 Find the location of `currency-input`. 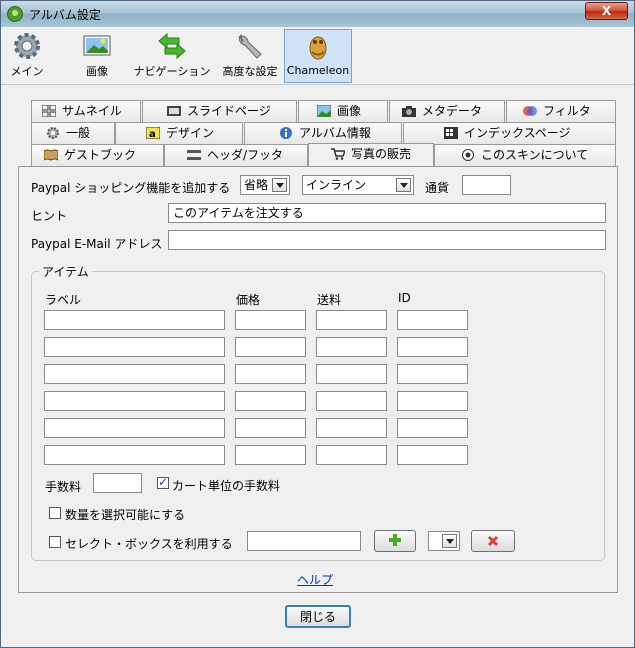

currency-input is located at coordinates (486, 185).